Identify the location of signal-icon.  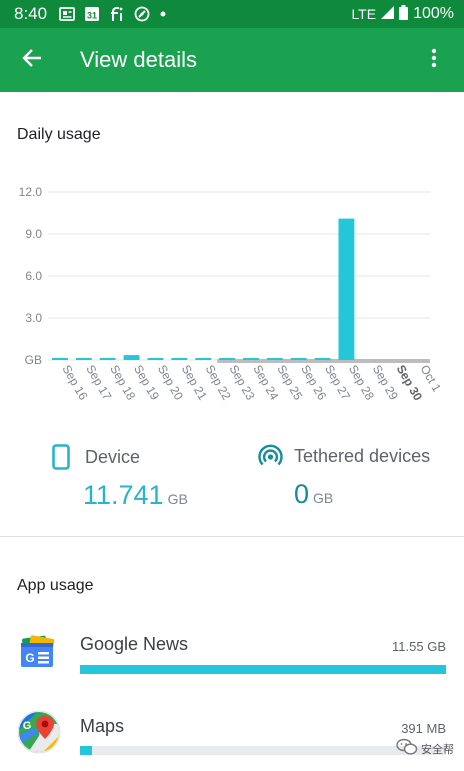
(388, 14).